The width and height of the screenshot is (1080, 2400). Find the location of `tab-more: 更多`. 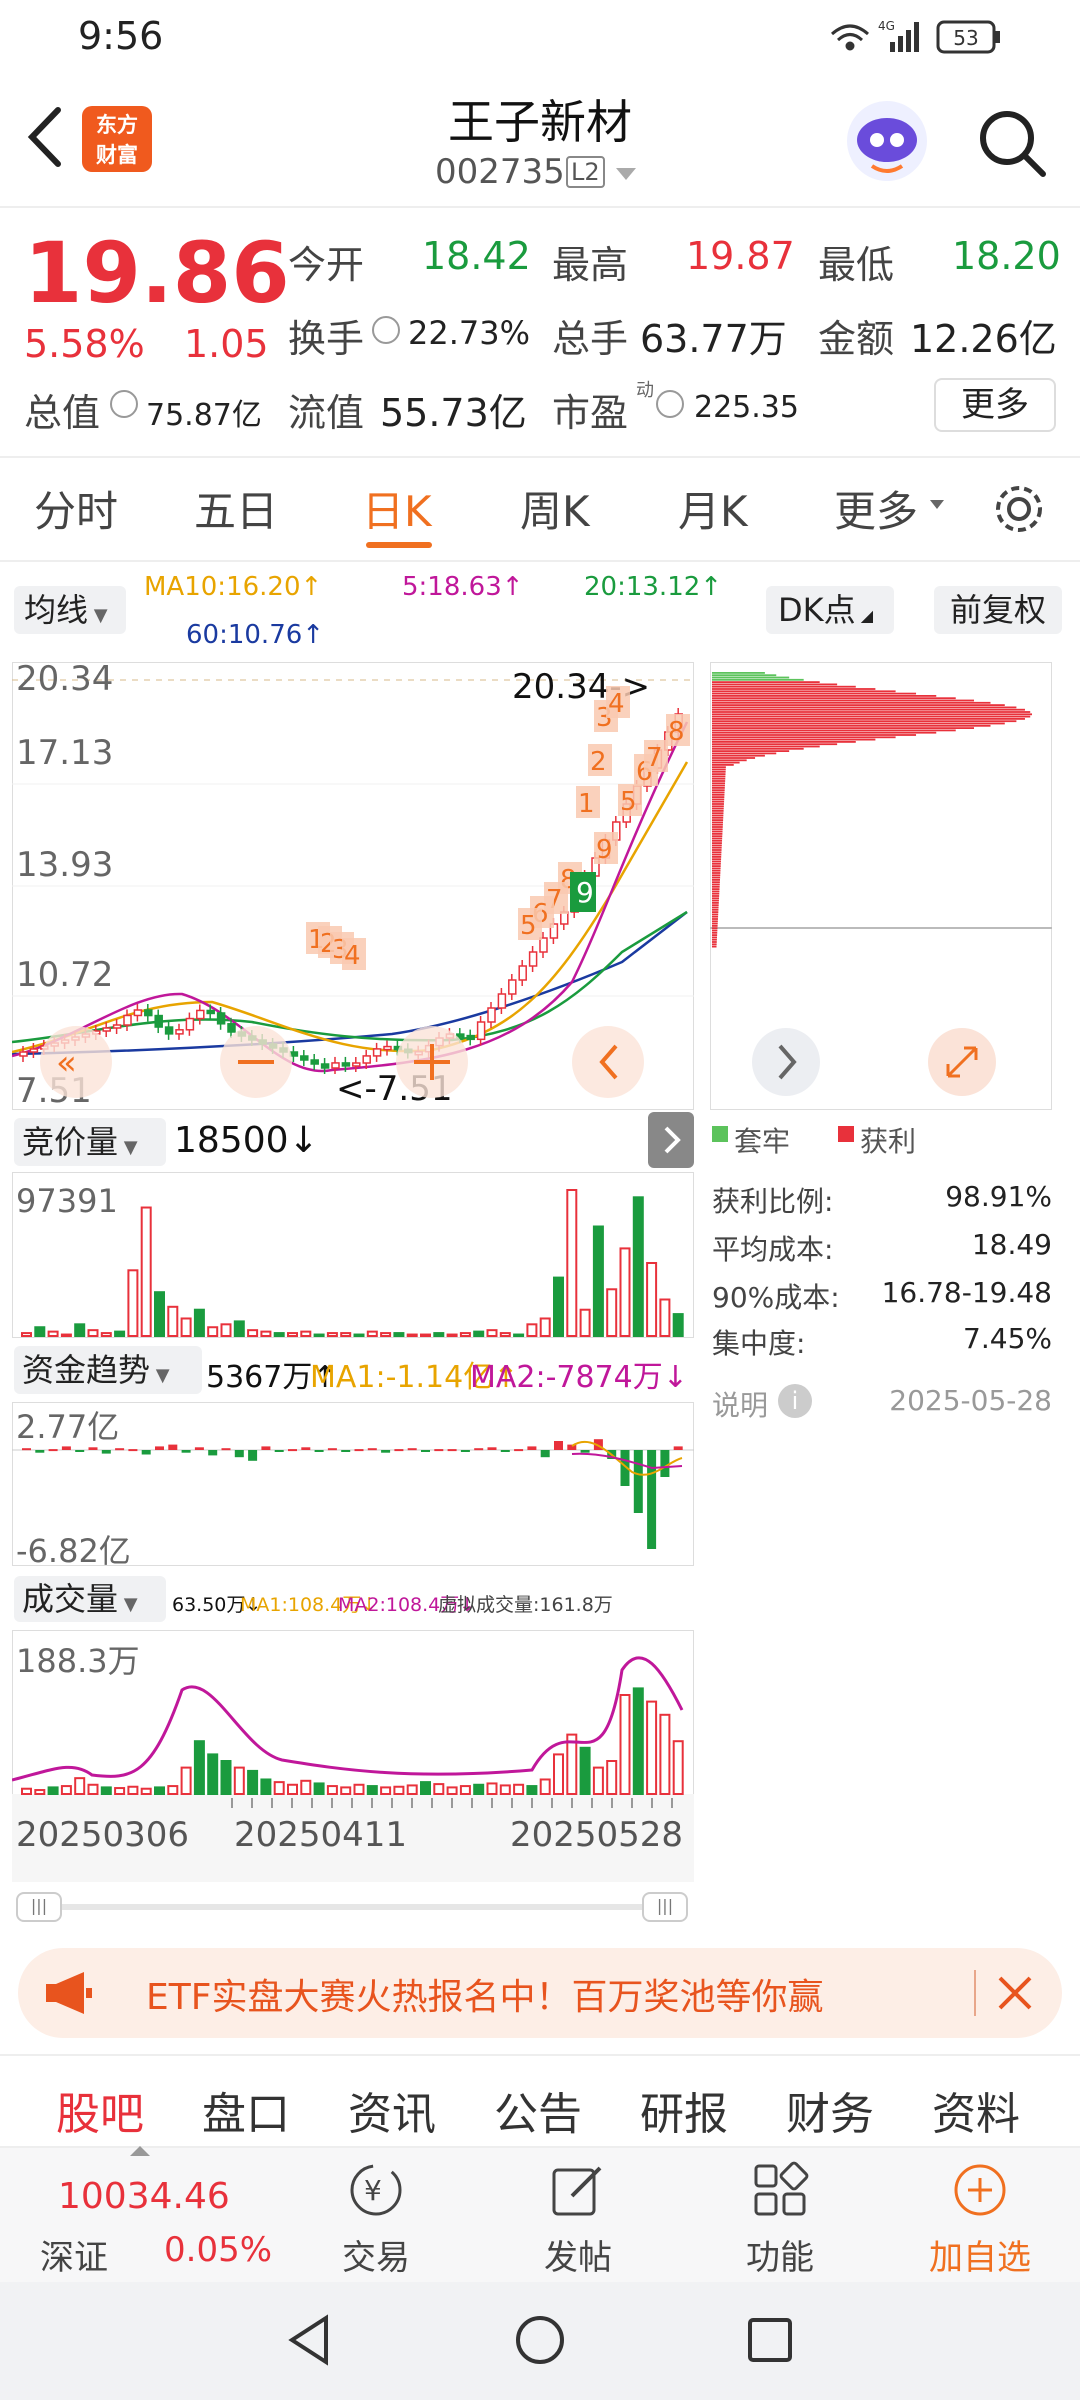

tab-more: 更多 is located at coordinates (876, 508).